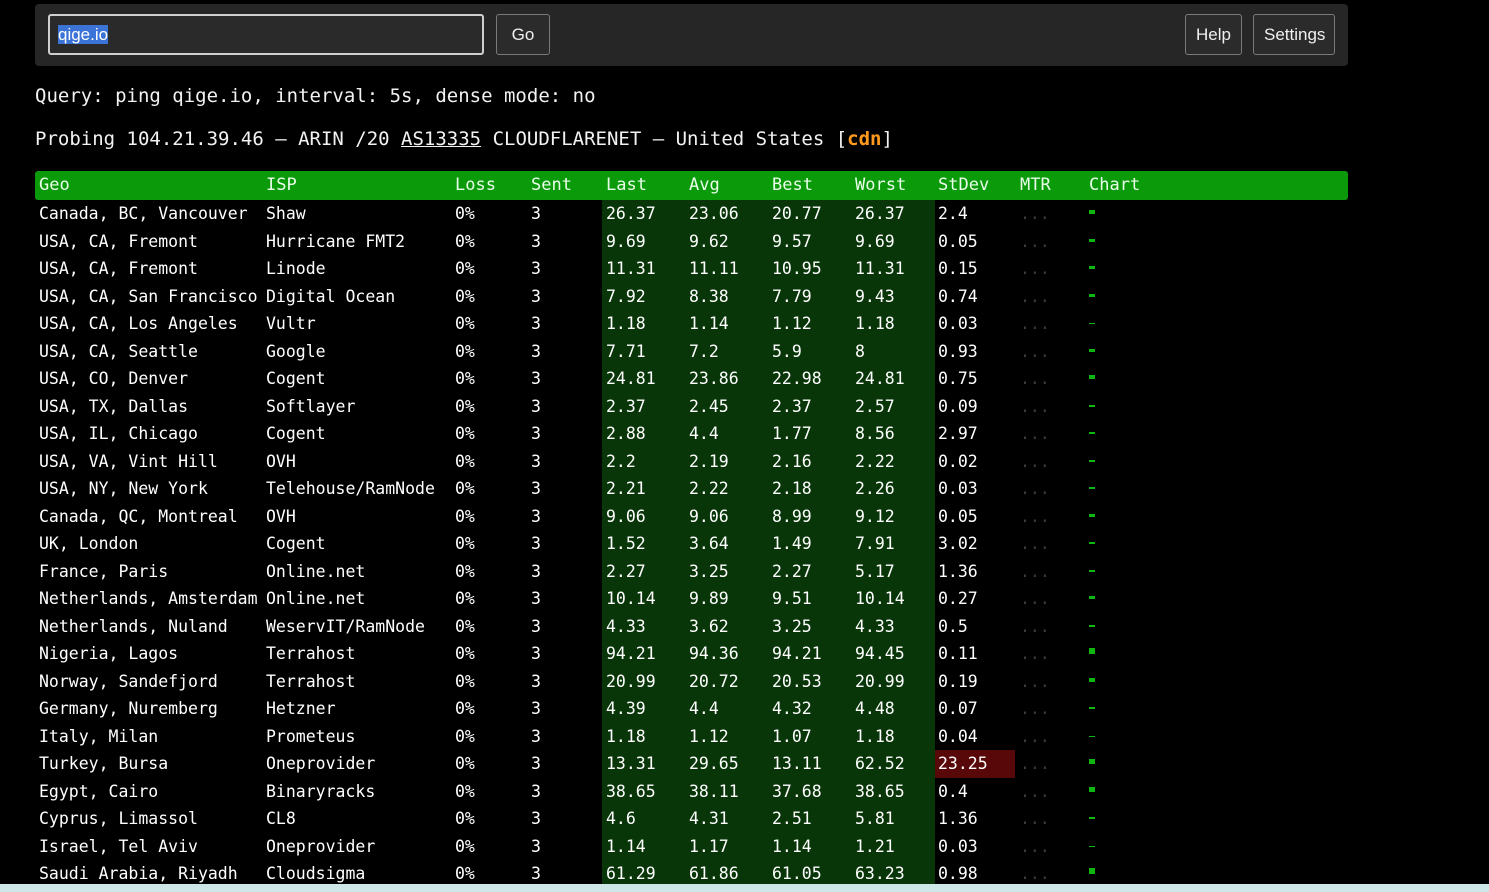 The width and height of the screenshot is (1489, 892). I want to click on cell-worst: 9.12, so click(875, 516).